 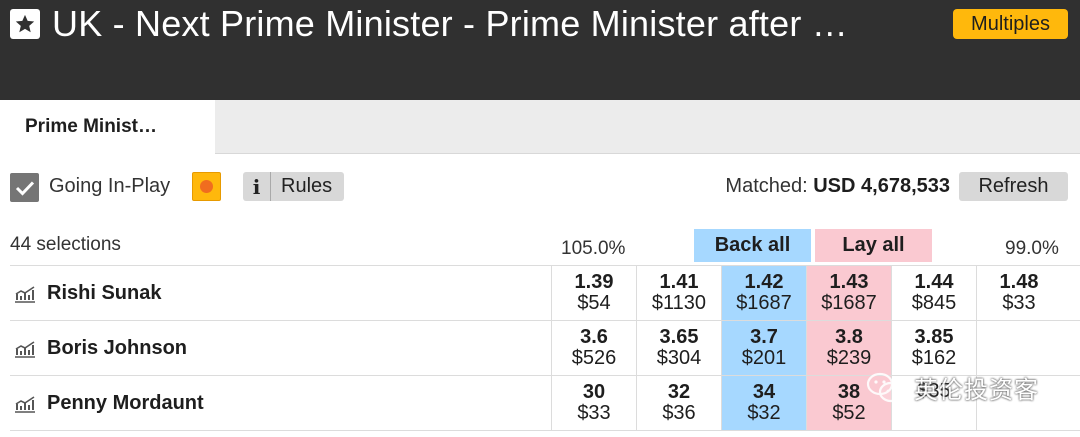 I want to click on rules-label: Rules, so click(x=307, y=186).